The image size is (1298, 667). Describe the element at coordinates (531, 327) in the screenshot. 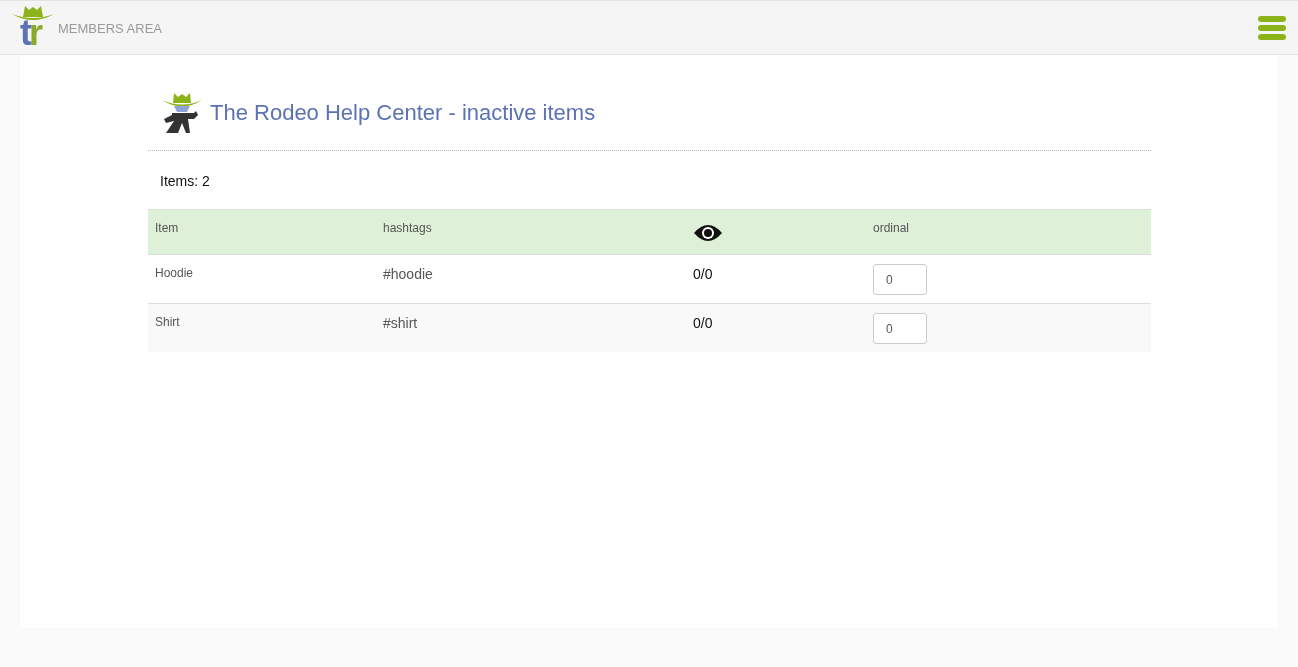

I see `hashtag-cell: #shirt` at that location.